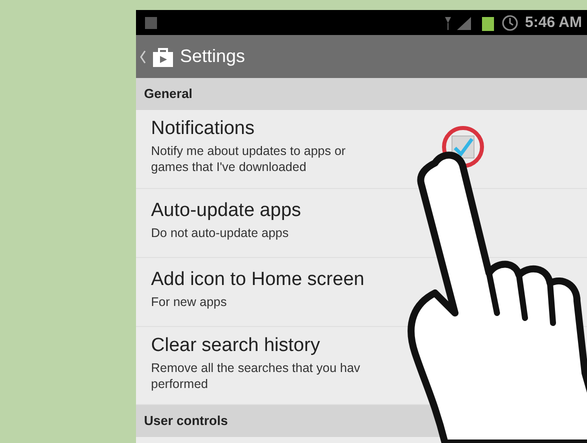 Image resolution: width=587 pixels, height=443 pixels. I want to click on clock-icon, so click(510, 23).